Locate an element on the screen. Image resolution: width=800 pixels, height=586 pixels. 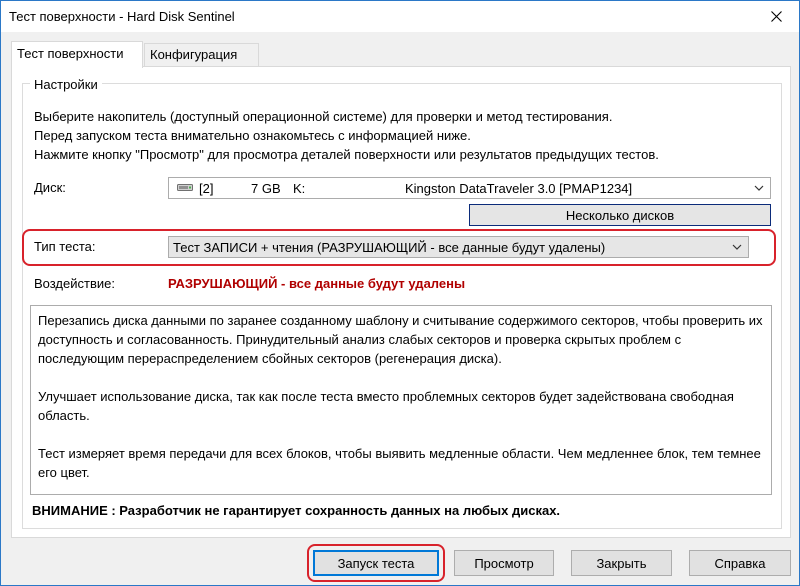
view-button: Просмотр is located at coordinates (504, 563).